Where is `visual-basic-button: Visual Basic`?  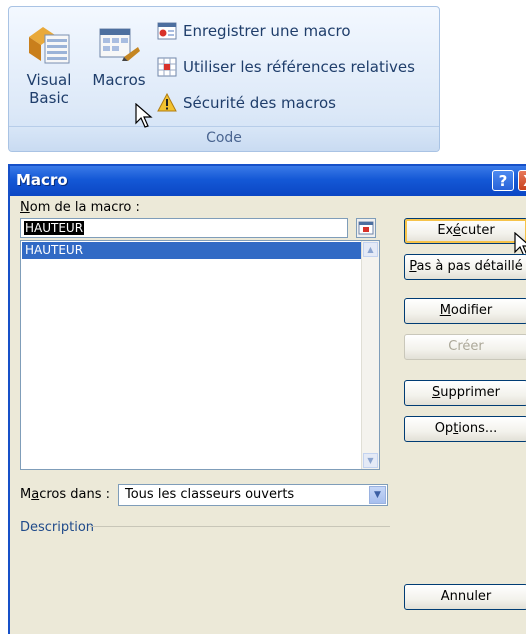
visual-basic-button: Visual Basic is located at coordinates (49, 64).